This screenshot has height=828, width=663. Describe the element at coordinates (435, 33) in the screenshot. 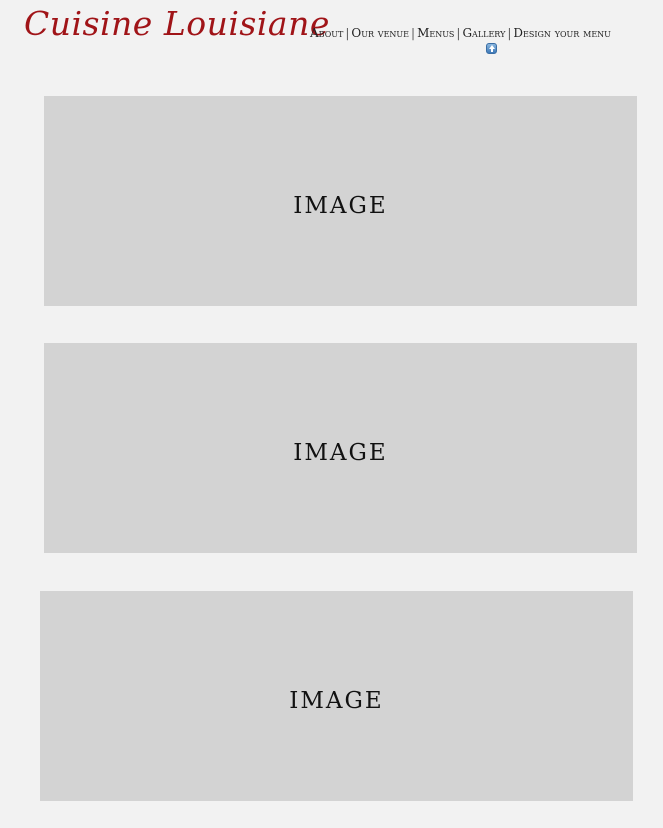

I see `nav-link-menus: Menus` at that location.